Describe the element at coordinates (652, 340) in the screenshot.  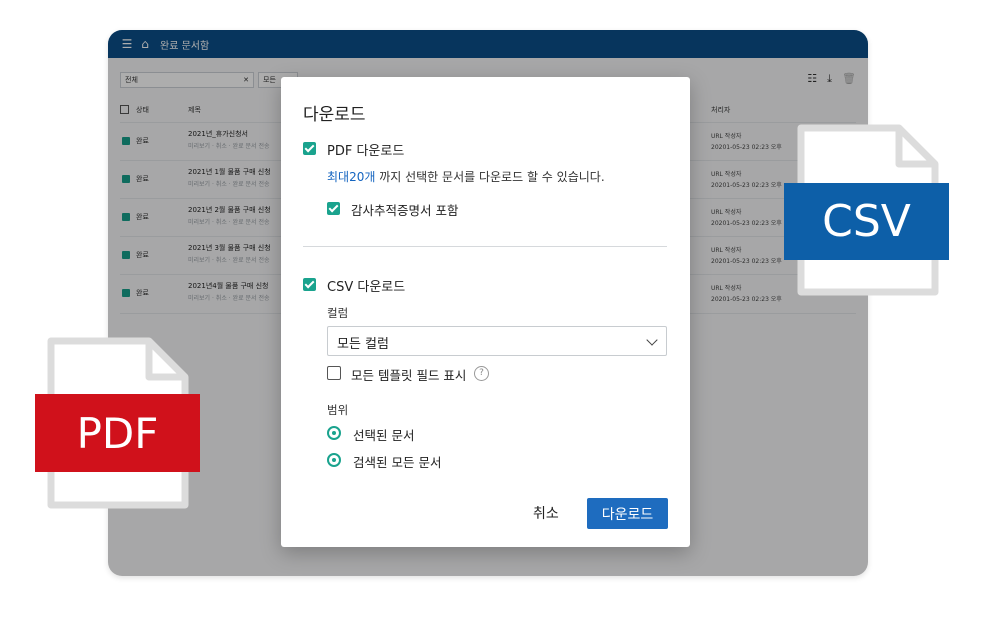
I see `chevron-down-icon` at that location.